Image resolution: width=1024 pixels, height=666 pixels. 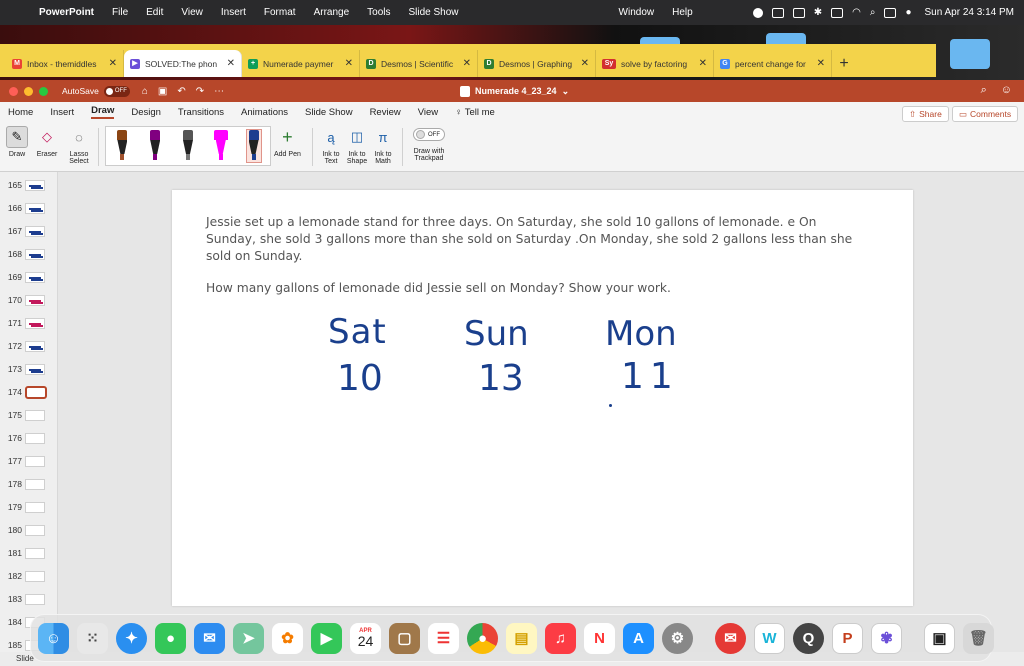 What do you see at coordinates (181, 91) in the screenshot?
I see `undo-icon: ↶` at bounding box center [181, 91].